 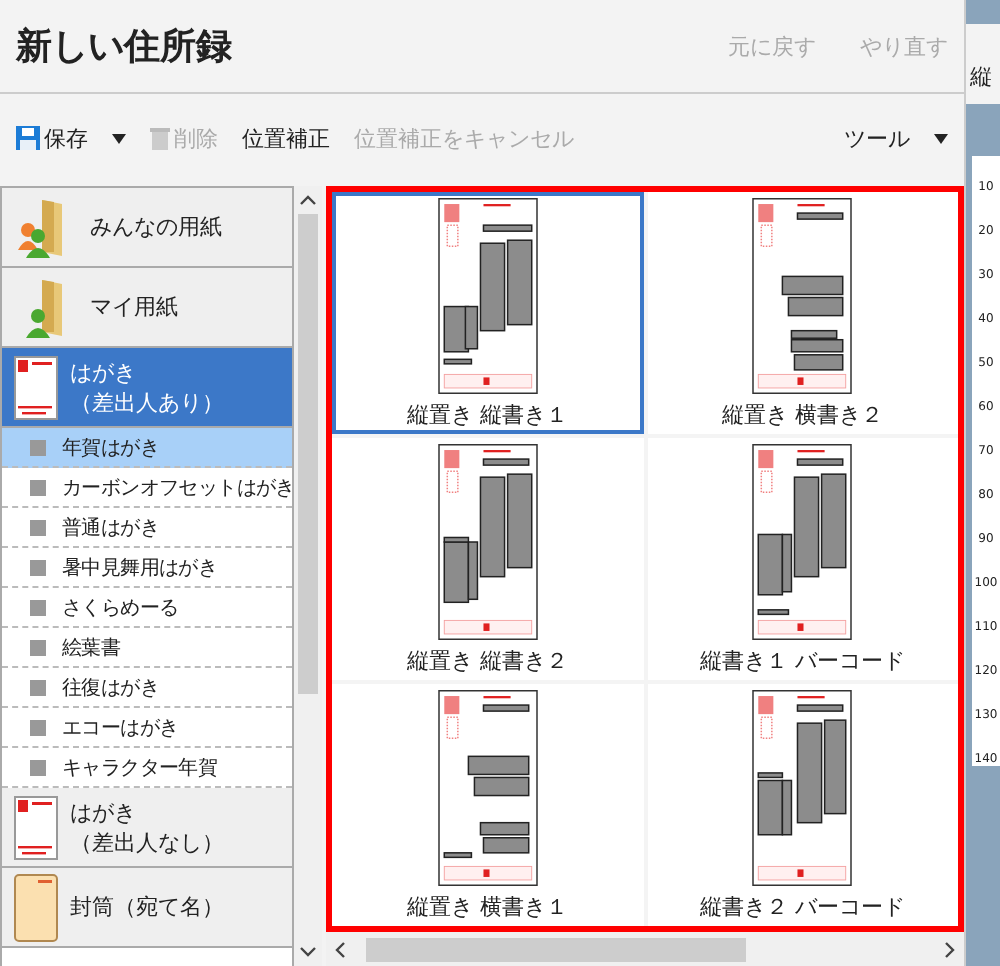 What do you see at coordinates (134, 307) in the screenshot?
I see `category-label: マイ用紙` at bounding box center [134, 307].